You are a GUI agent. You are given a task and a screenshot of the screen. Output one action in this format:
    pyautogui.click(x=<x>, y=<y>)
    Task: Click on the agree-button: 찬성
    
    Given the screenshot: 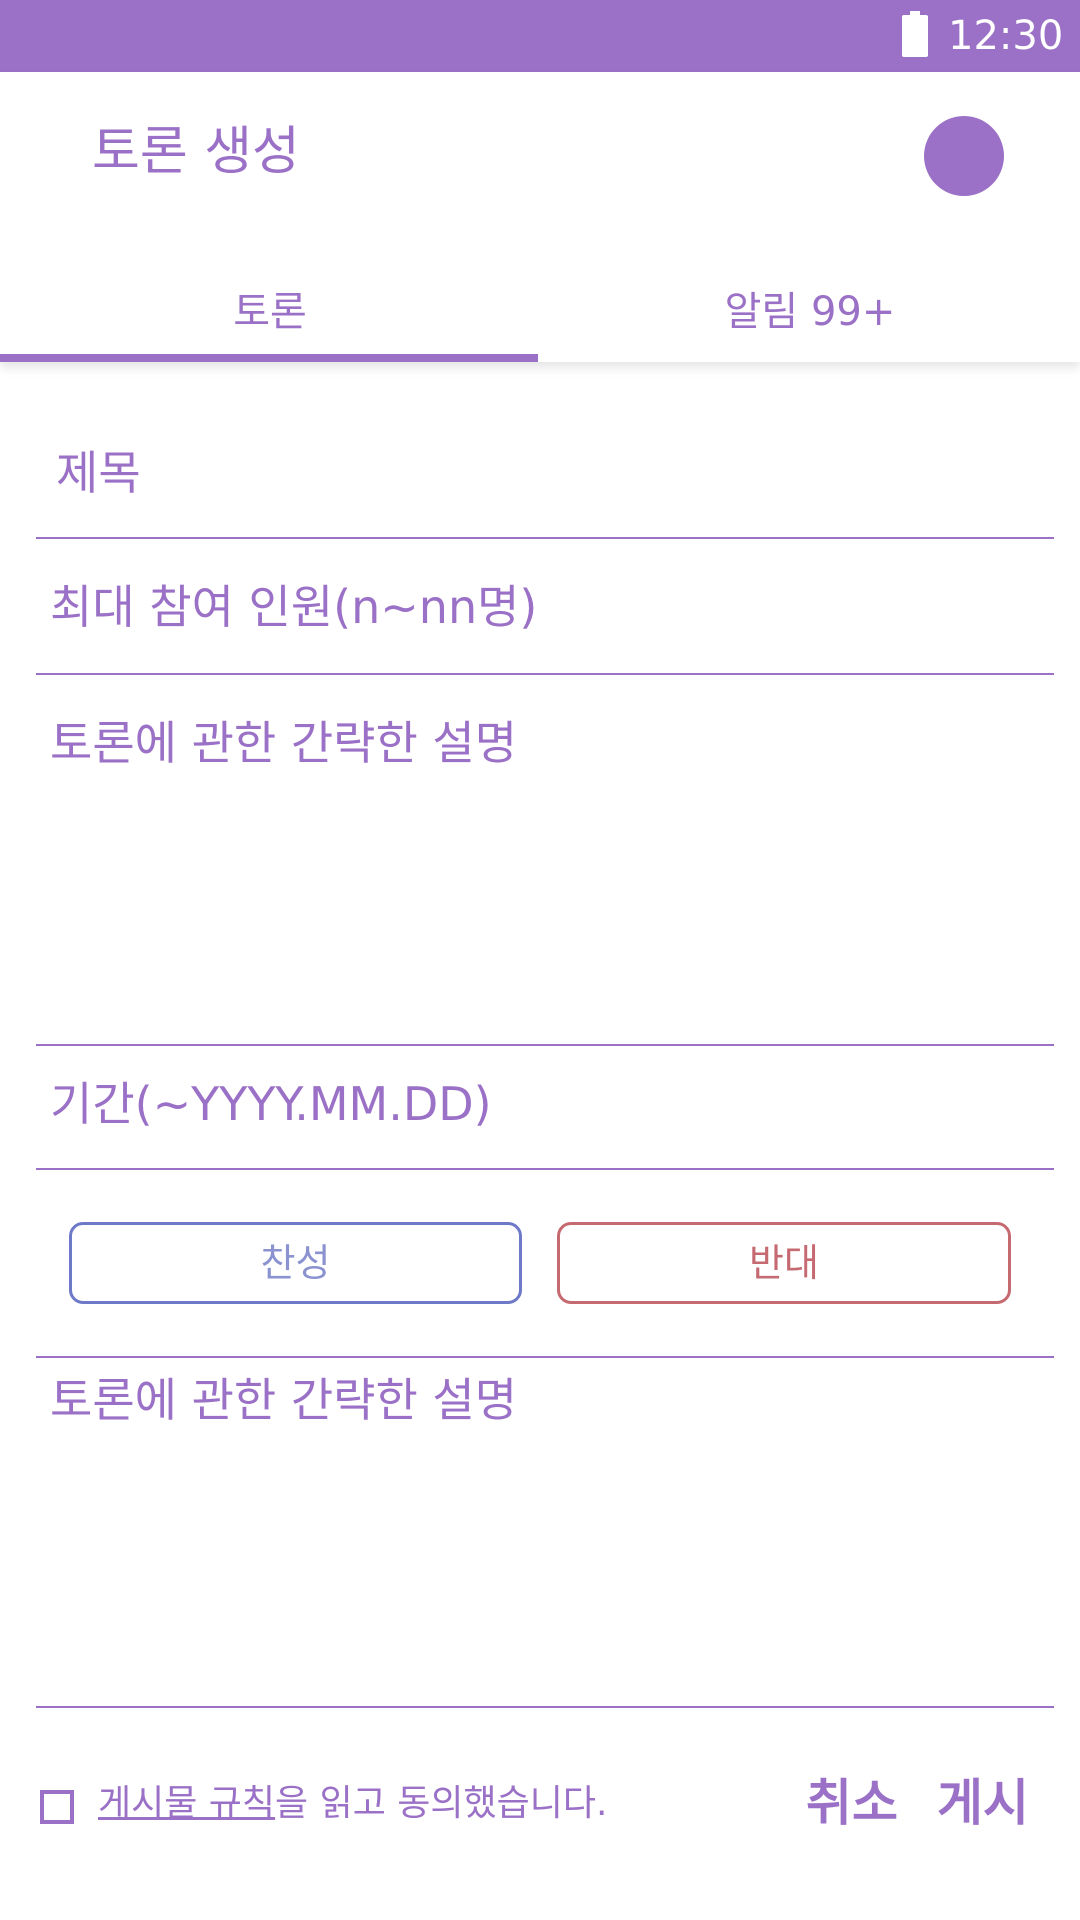 What is the action you would take?
    pyautogui.click(x=295, y=1263)
    